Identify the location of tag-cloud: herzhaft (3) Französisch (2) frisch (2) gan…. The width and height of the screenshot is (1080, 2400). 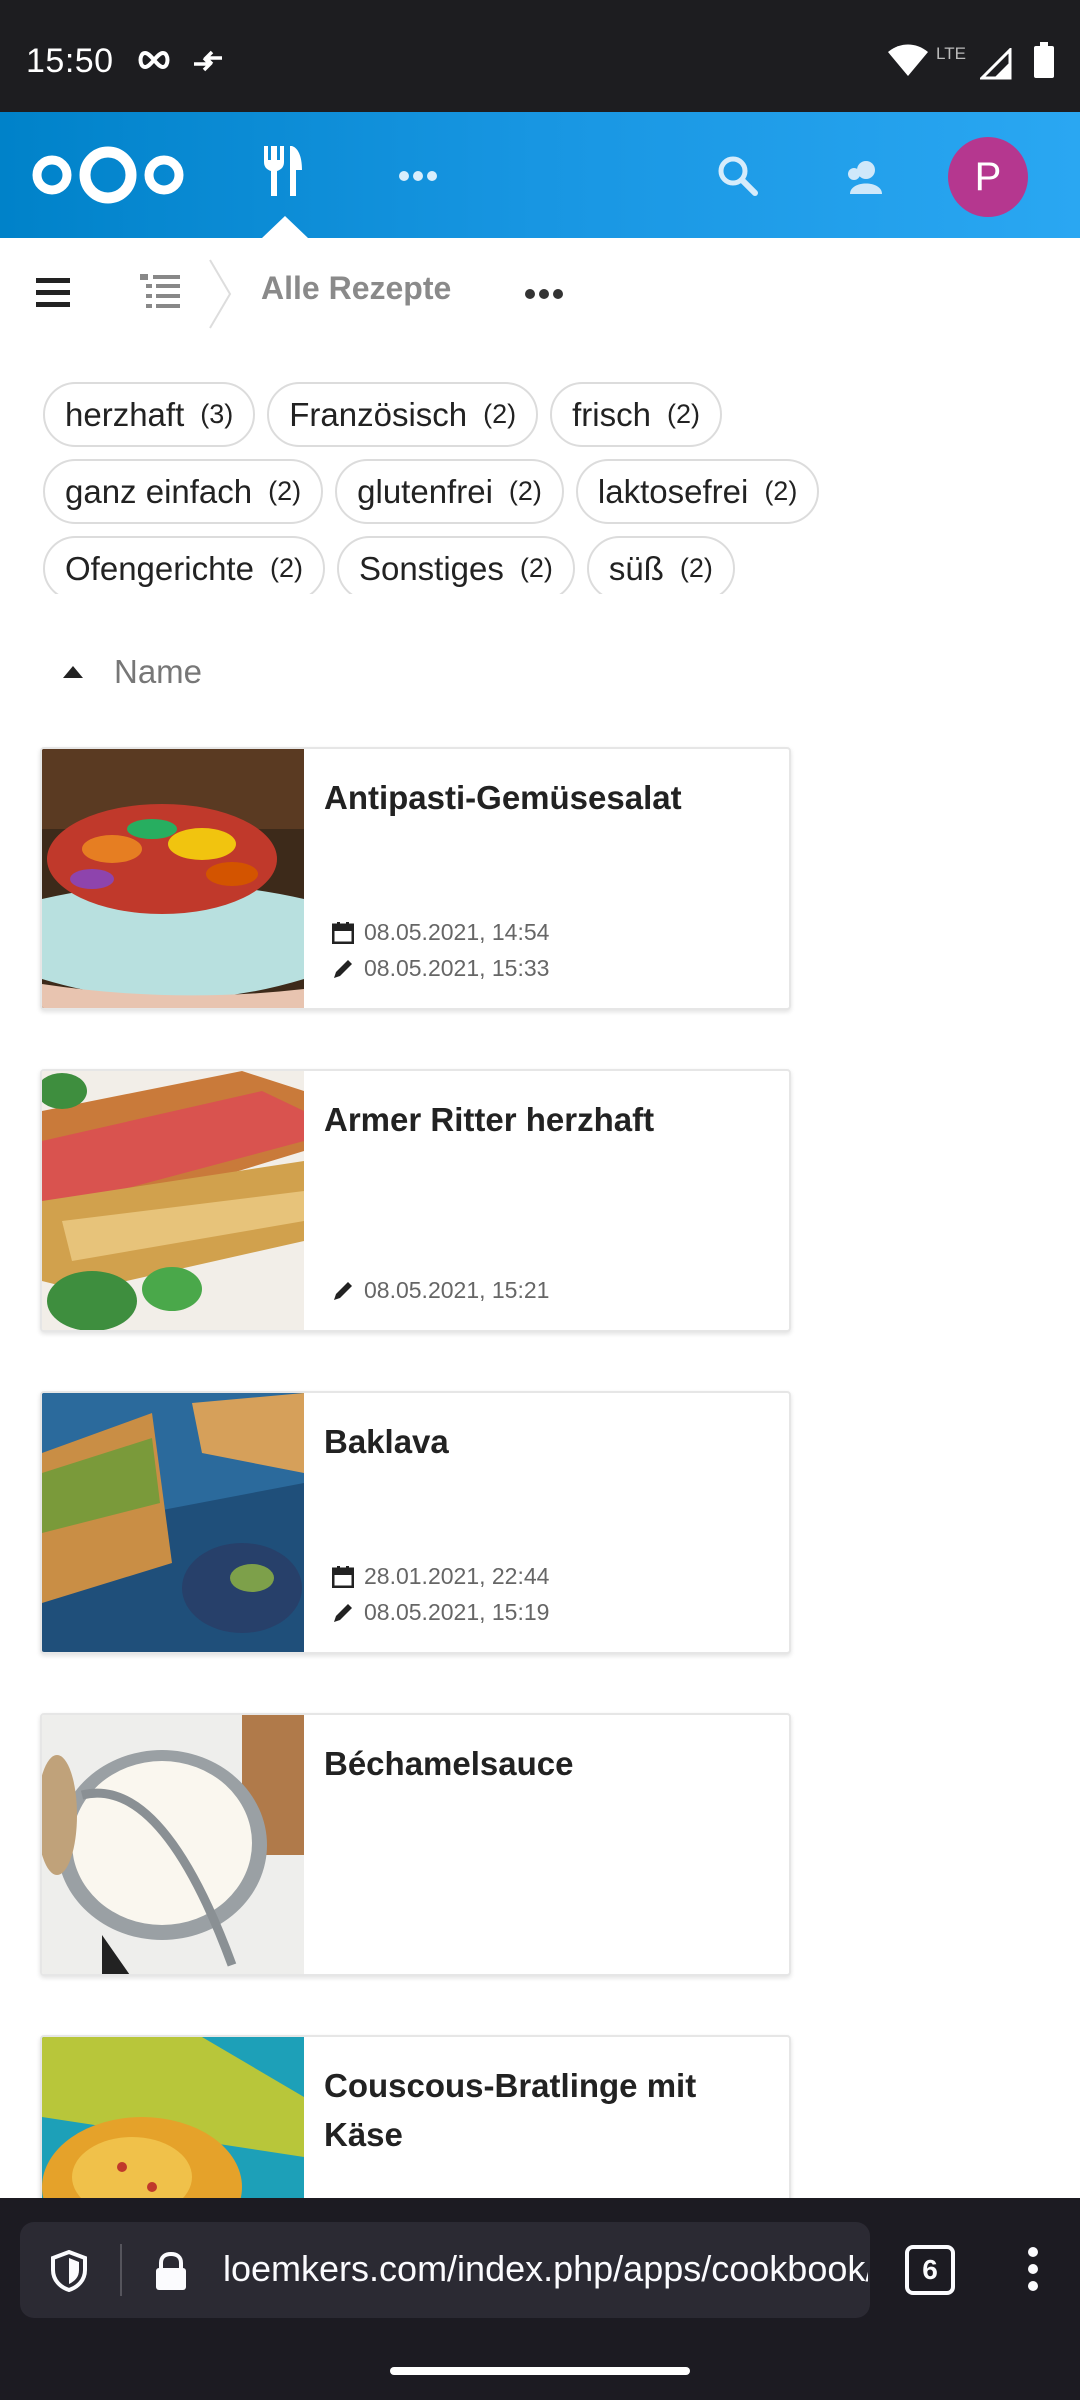
(543, 488).